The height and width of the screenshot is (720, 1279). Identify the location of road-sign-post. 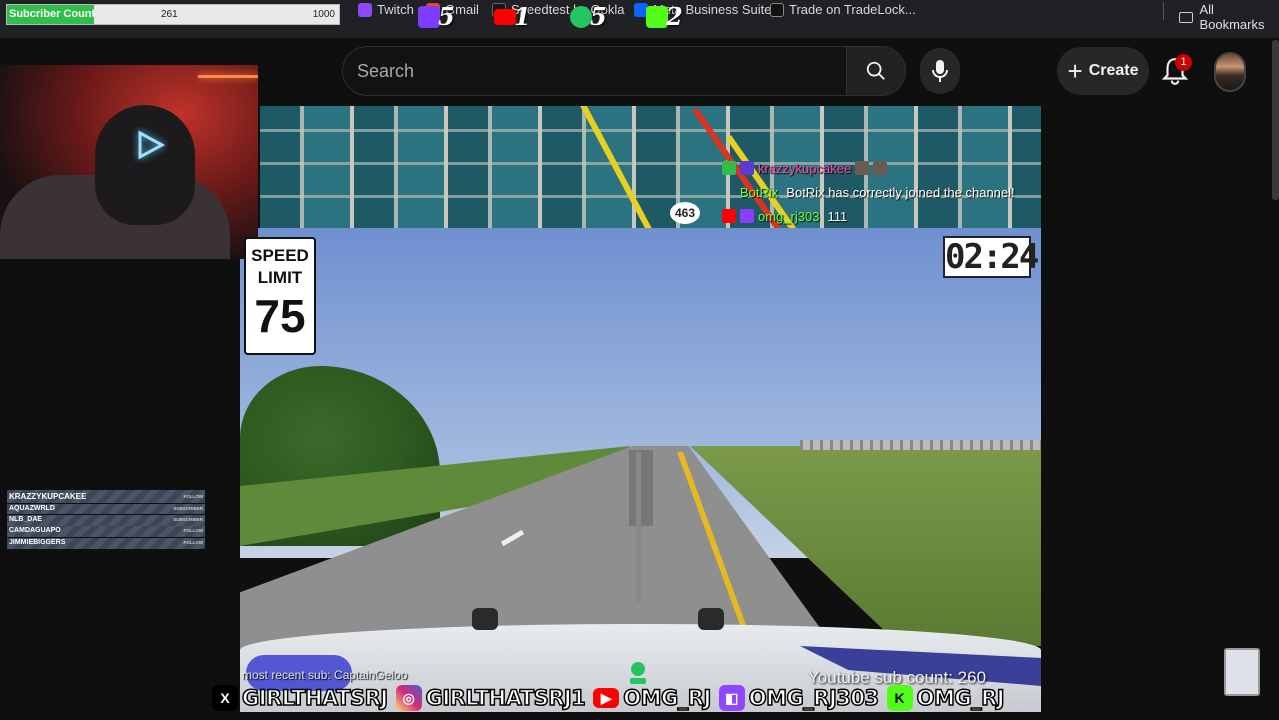
(638, 527).